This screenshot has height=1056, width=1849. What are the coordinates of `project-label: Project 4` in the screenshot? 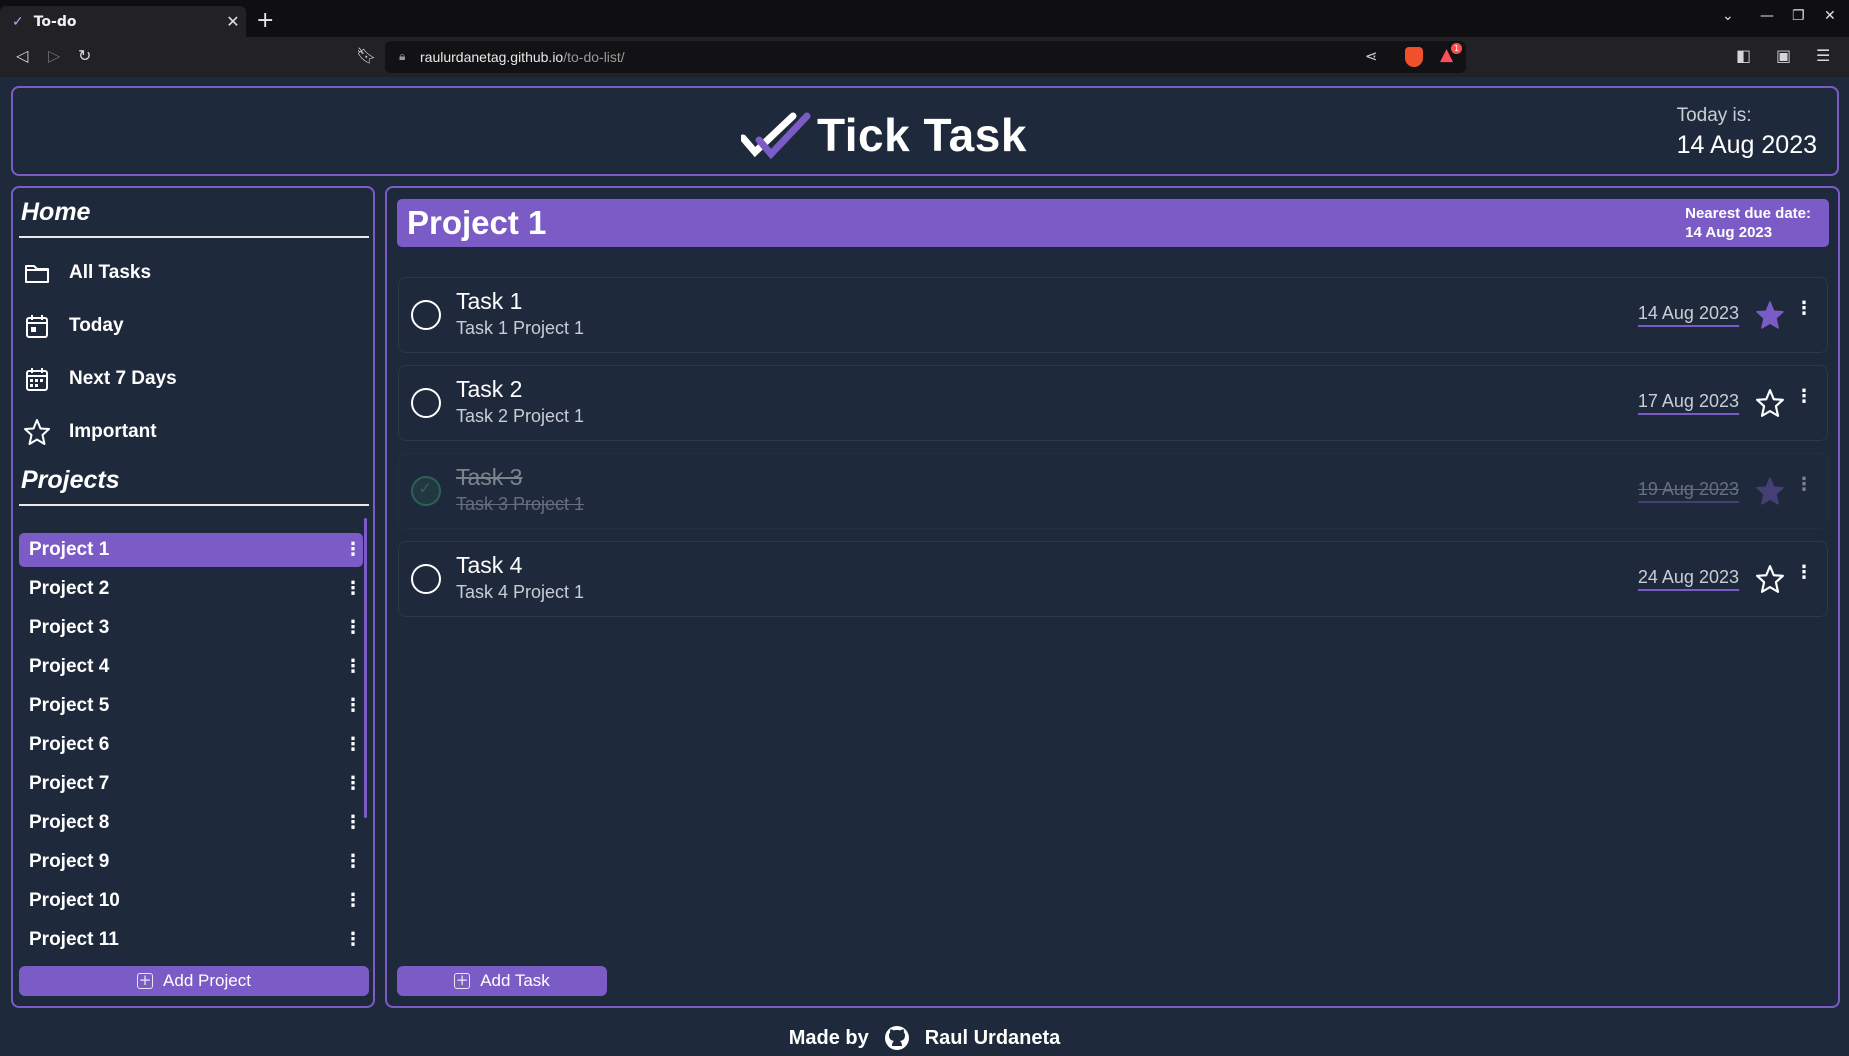 It's located at (69, 666).